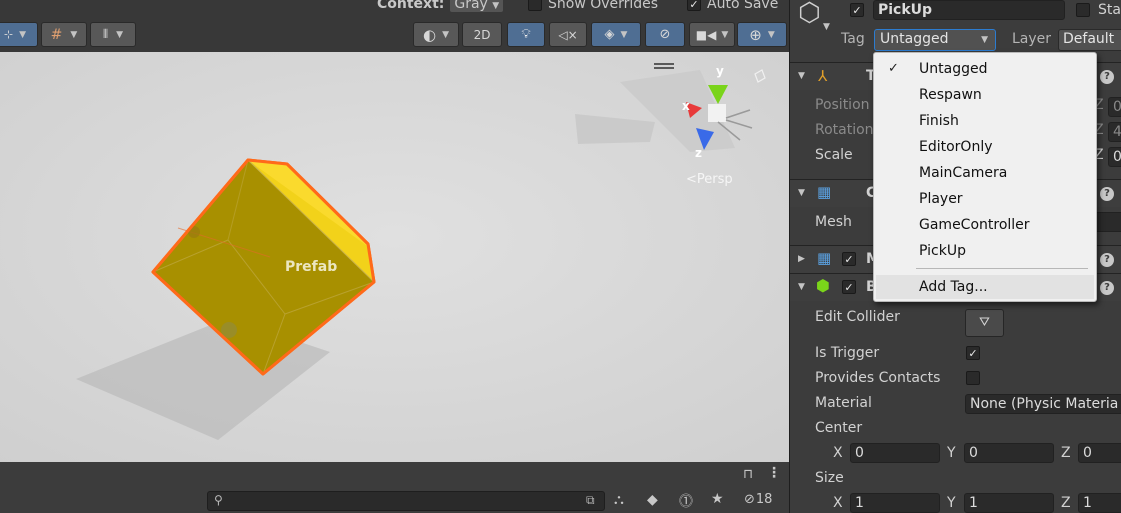 This screenshot has height=513, width=1121. I want to click on auto-save-toggle: ✓ Auto Save, so click(732, 6).